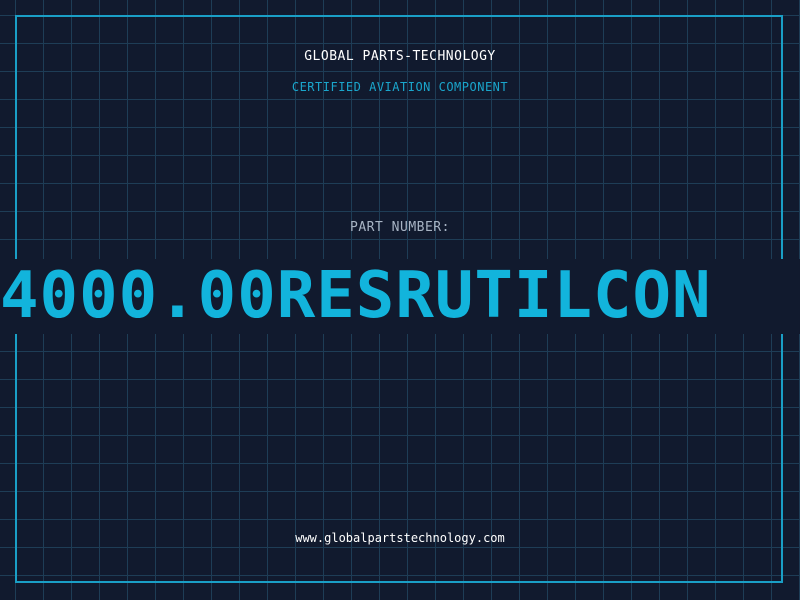  Describe the element at coordinates (356, 296) in the screenshot. I see `part-number-value: 4000.00RESRUTILCON` at that location.